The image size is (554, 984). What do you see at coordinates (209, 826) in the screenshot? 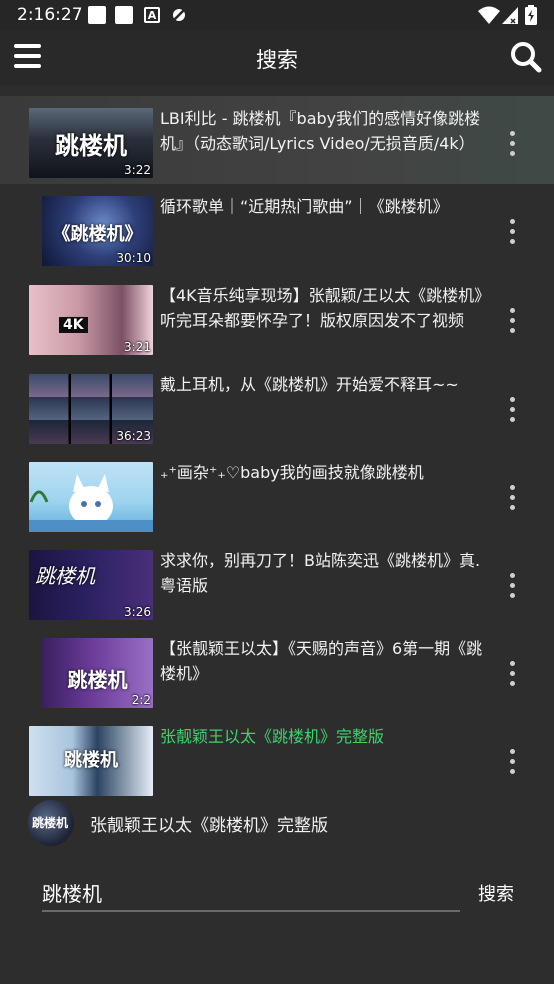
I see `suggestion-label: 张靓颖王以太《跳楼机》完整版` at bounding box center [209, 826].